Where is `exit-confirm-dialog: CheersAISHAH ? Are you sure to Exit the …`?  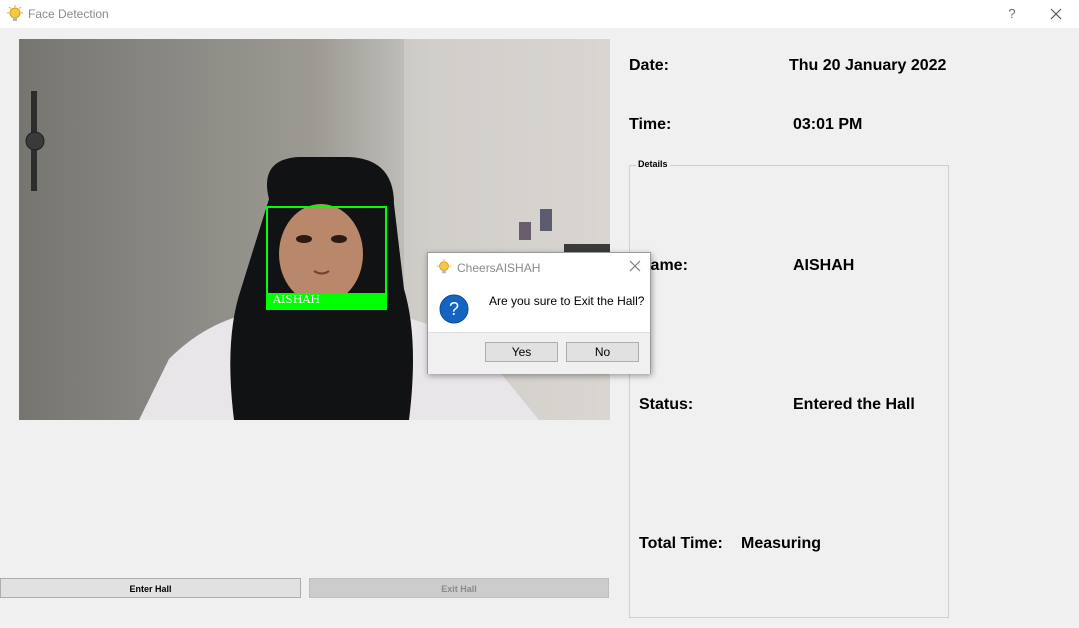
exit-confirm-dialog: CheersAISHAH ? Are you sure to Exit the … is located at coordinates (539, 313).